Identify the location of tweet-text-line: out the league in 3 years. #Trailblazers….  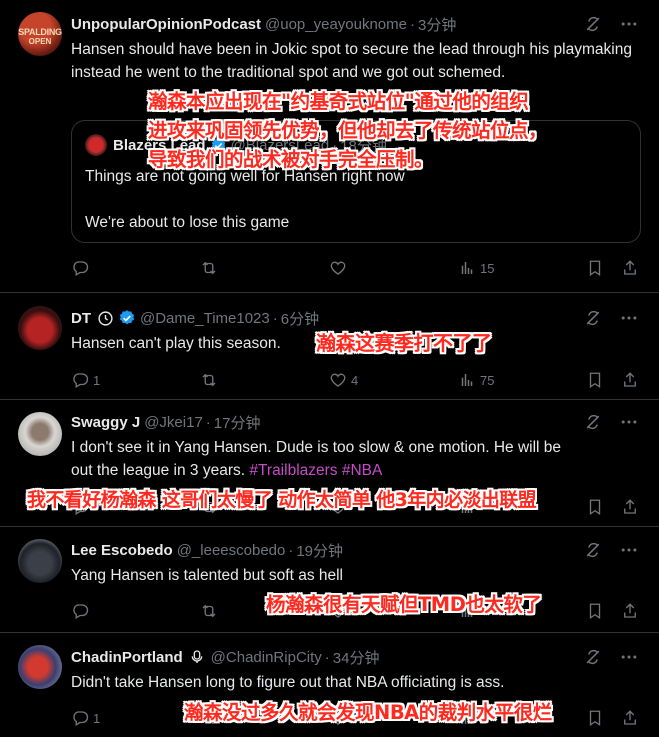
(356, 470).